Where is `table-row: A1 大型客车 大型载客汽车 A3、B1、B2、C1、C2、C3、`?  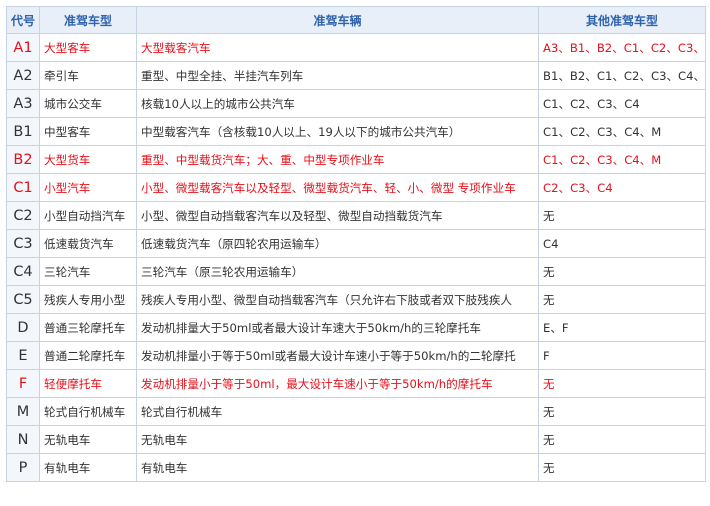
table-row: A1 大型客车 大型载客汽车 A3、B1、B2、C1、C2、C3、 is located at coordinates (356, 47).